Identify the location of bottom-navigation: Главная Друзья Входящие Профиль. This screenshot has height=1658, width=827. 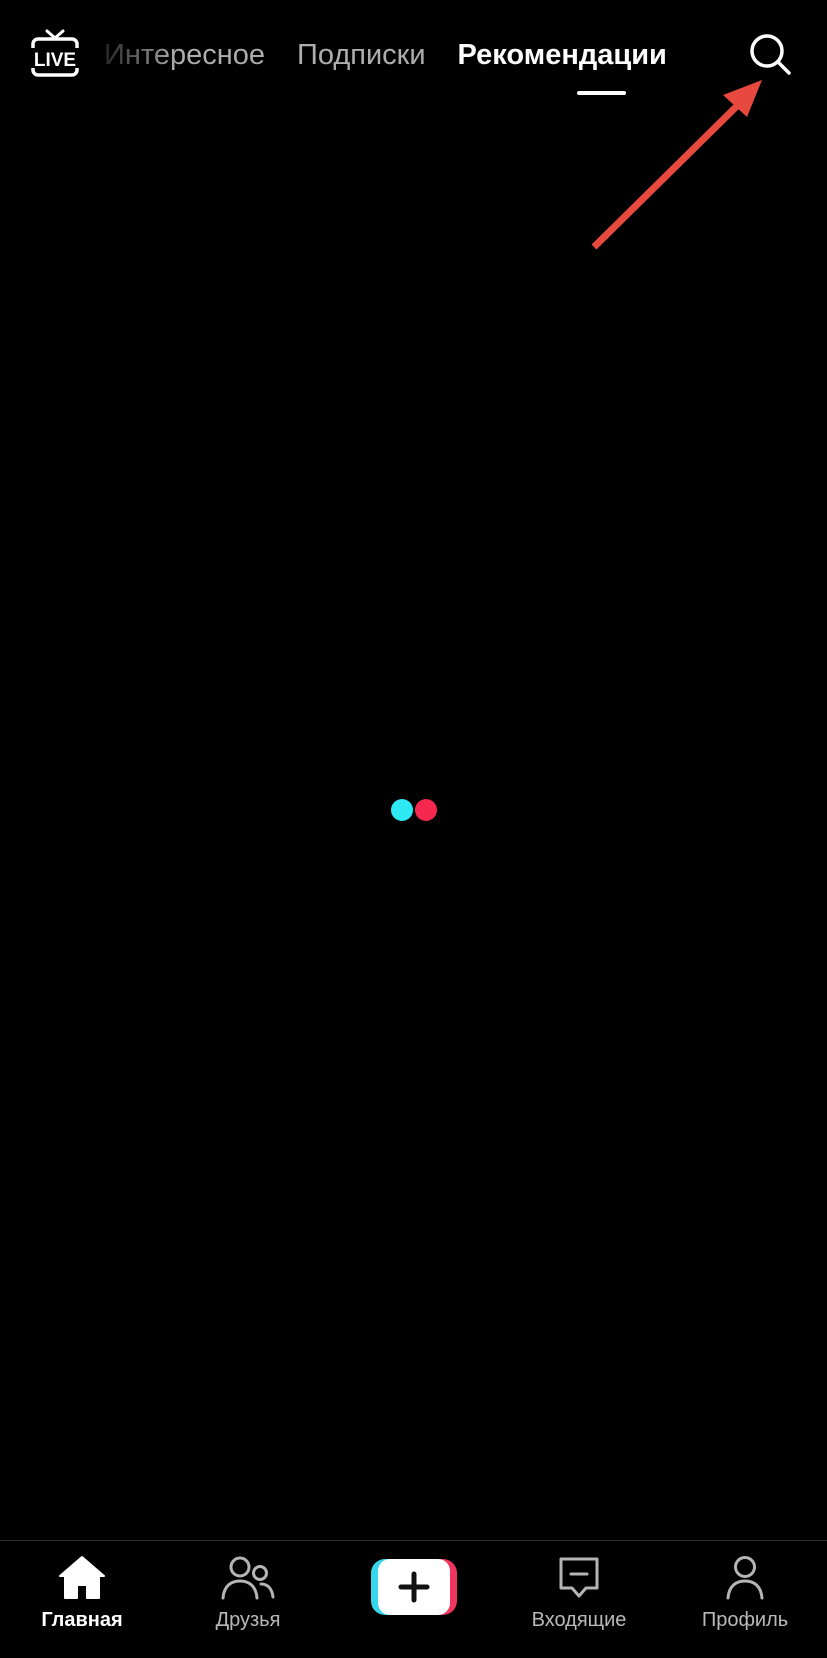
(413, 1599).